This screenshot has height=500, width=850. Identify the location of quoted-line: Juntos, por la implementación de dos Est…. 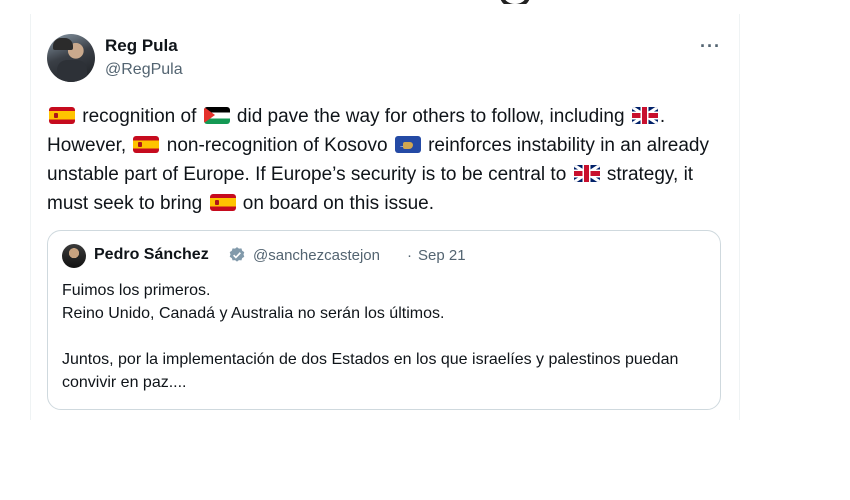
(370, 371).